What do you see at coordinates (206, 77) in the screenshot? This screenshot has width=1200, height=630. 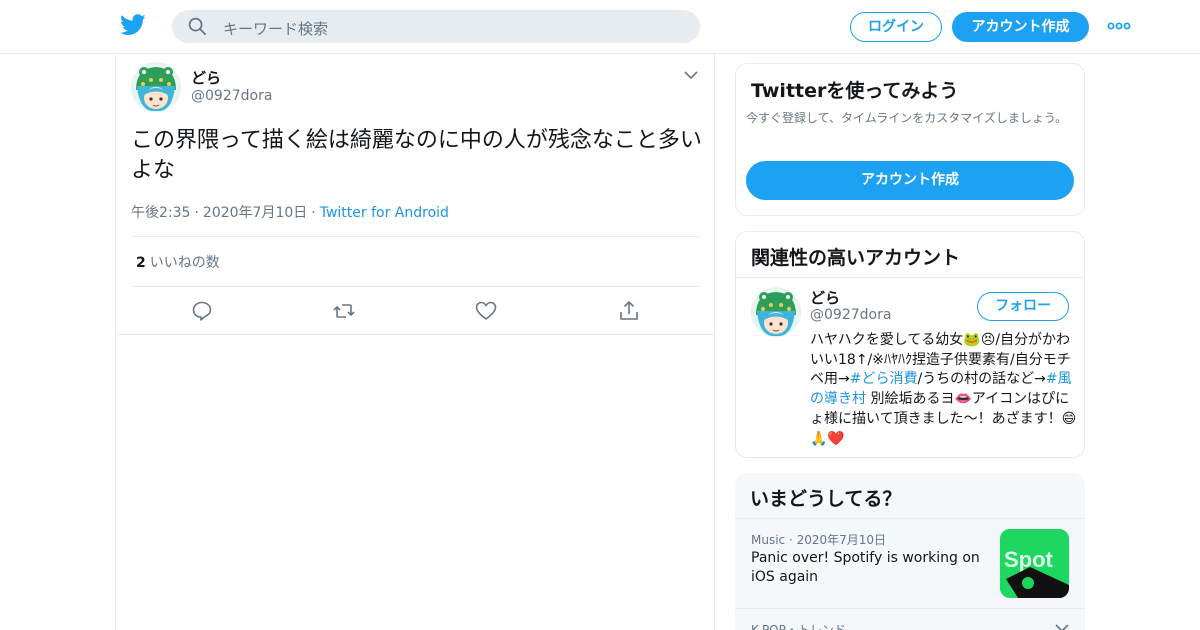 I see `tweet-author-name: どら` at bounding box center [206, 77].